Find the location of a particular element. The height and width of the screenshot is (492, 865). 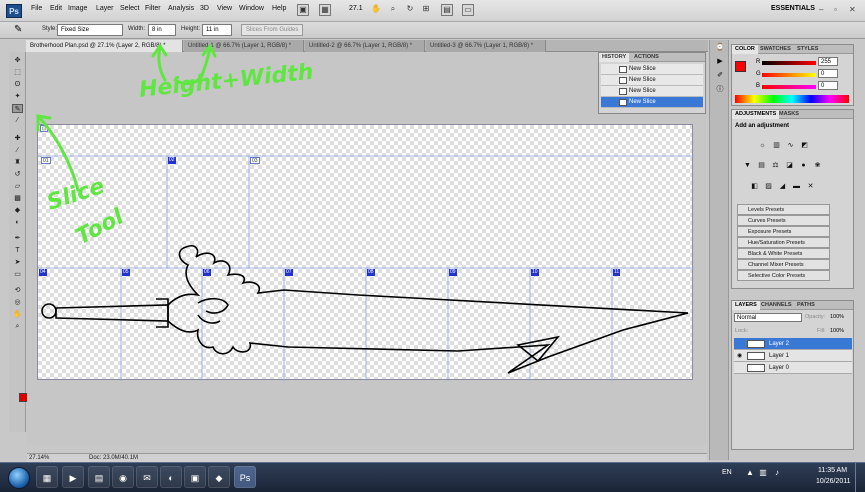

mail-icon: ✉ is located at coordinates (147, 477).